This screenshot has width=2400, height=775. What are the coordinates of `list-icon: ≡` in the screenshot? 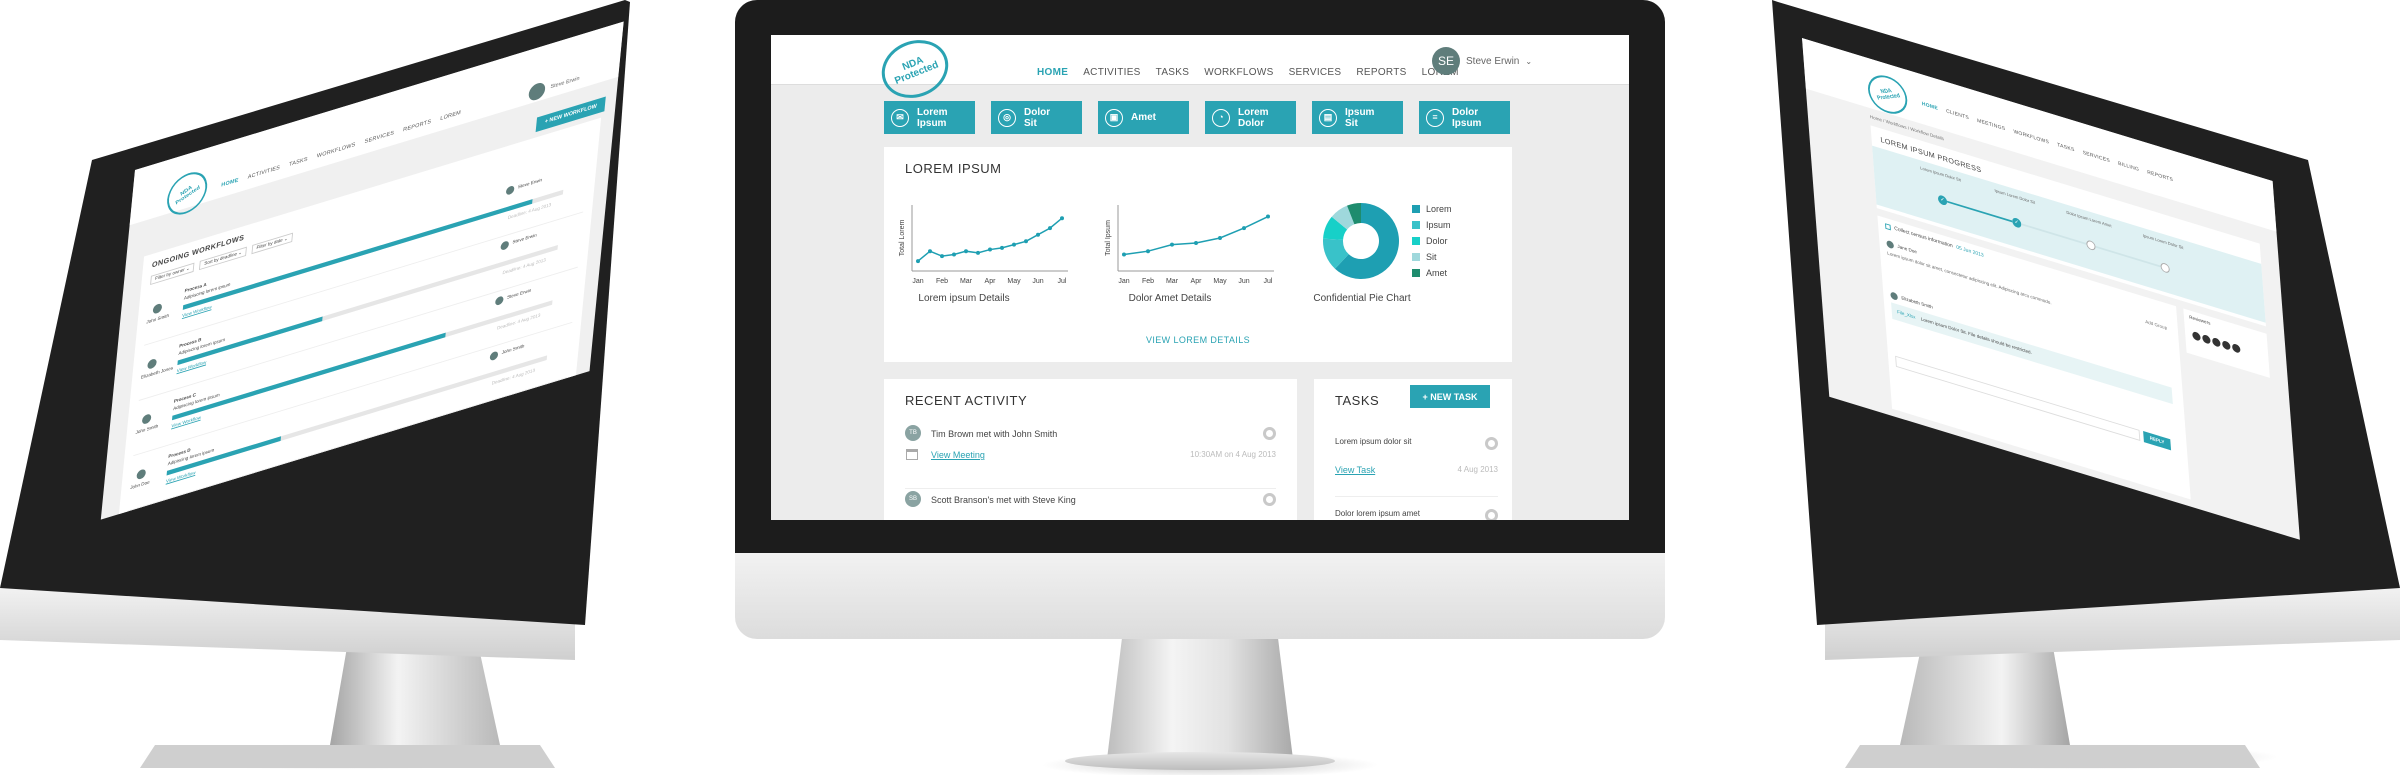 It's located at (1435, 117).